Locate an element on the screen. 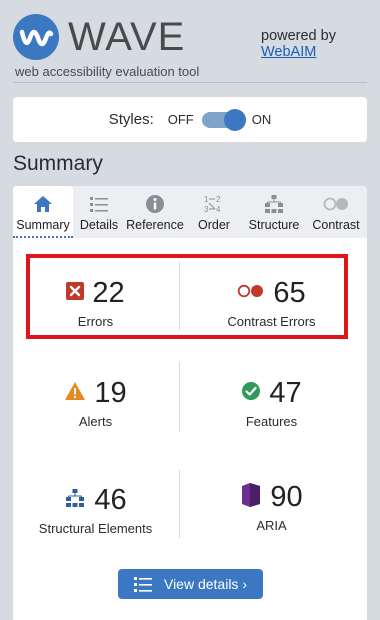 The height and width of the screenshot is (620, 380). stat-aria: 90 ARIA is located at coordinates (271, 506).